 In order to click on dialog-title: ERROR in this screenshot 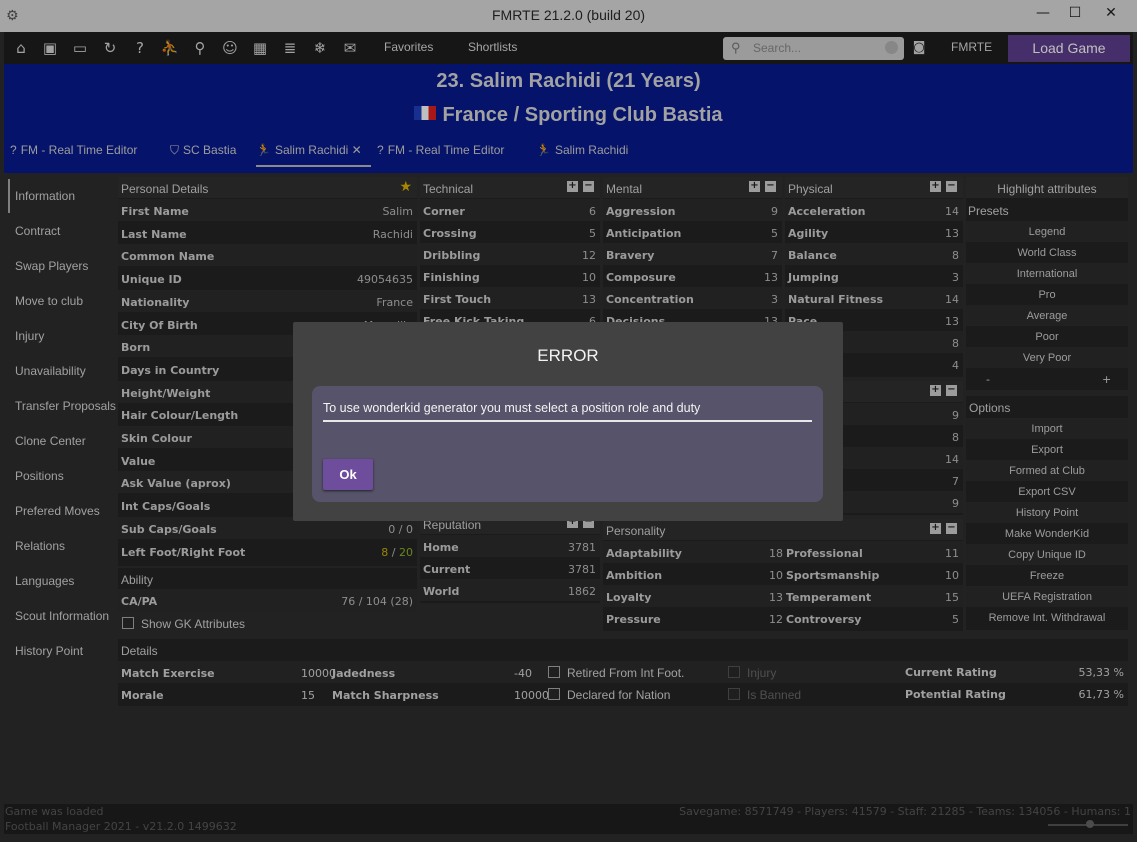, I will do `click(568, 355)`.